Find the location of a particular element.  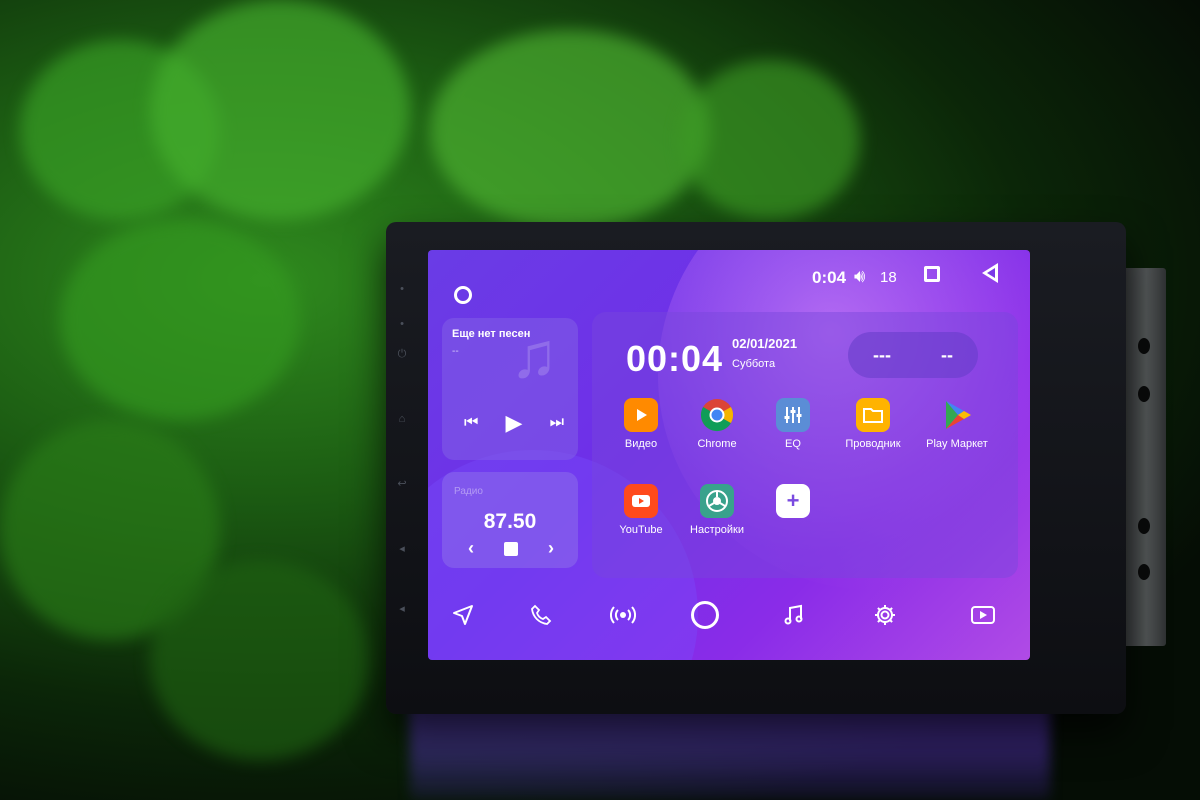

bezel-volume-down-button: ◂ is located at coordinates (402, 609).